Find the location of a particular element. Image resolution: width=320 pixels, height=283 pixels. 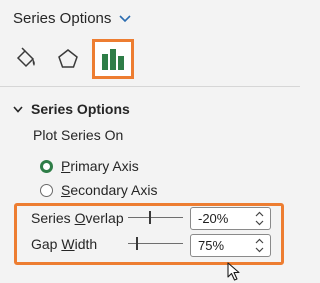

pane-title-dropdown: Series Options is located at coordinates (72, 18).